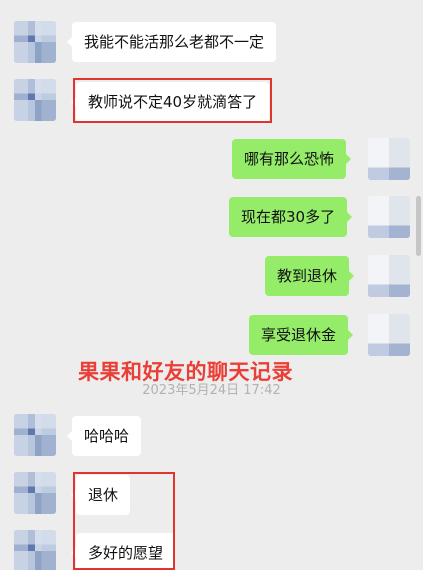  What do you see at coordinates (292, 159) in the screenshot?
I see `message-bubble-sent: 哪有那么恐怖` at bounding box center [292, 159].